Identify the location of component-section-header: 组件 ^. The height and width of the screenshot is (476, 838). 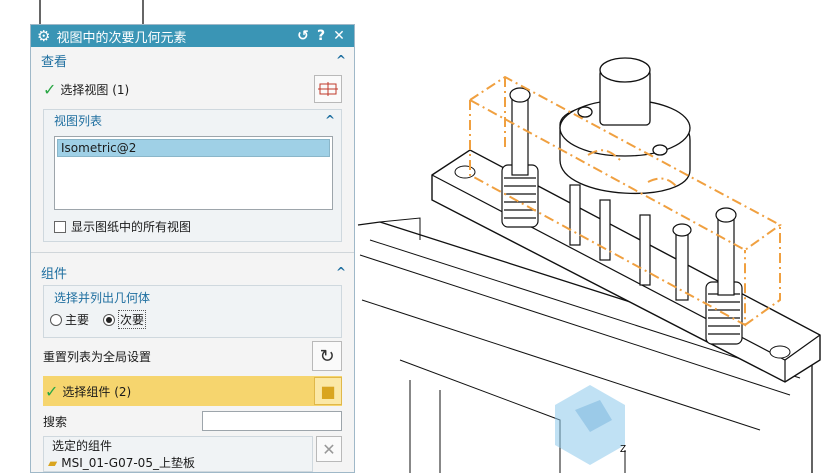
(192, 272).